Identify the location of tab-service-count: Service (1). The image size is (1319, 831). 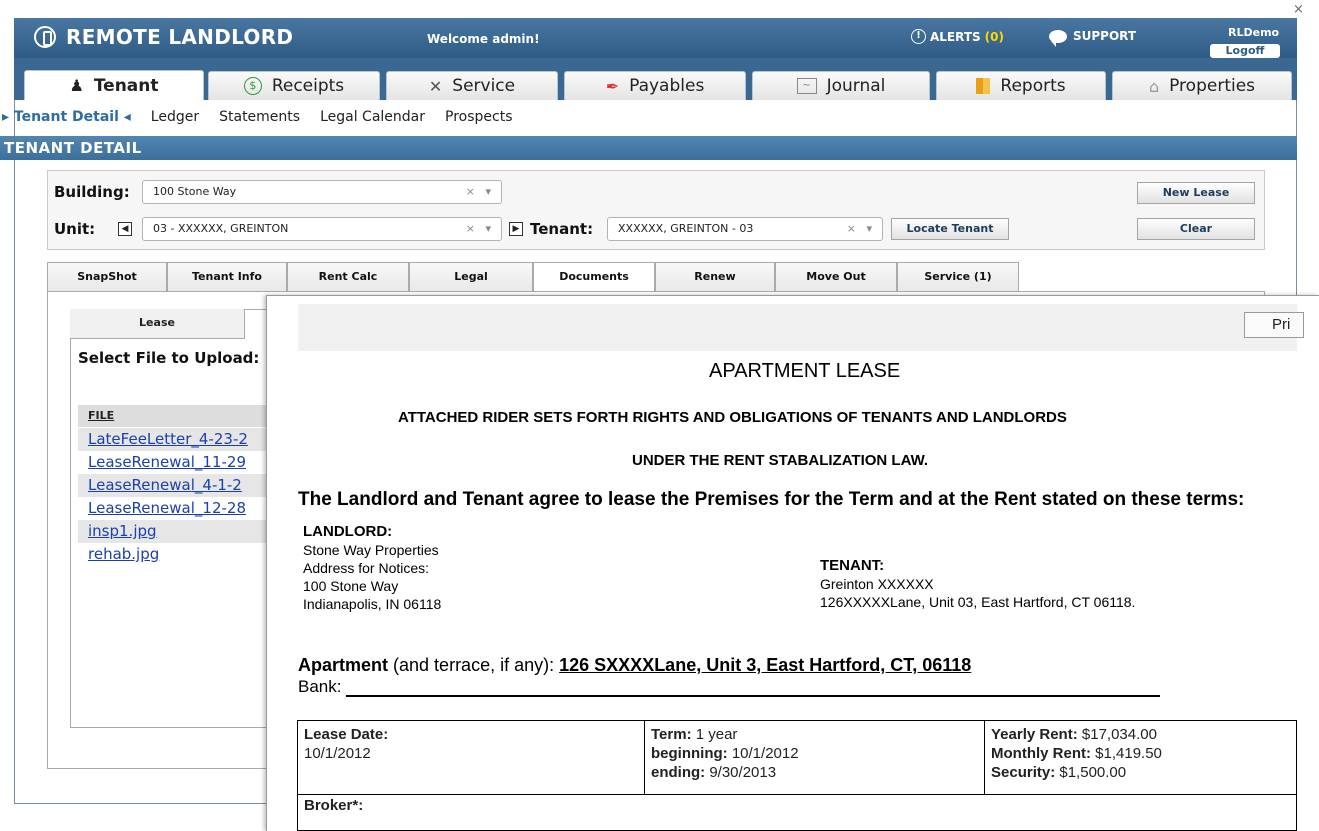
(958, 277).